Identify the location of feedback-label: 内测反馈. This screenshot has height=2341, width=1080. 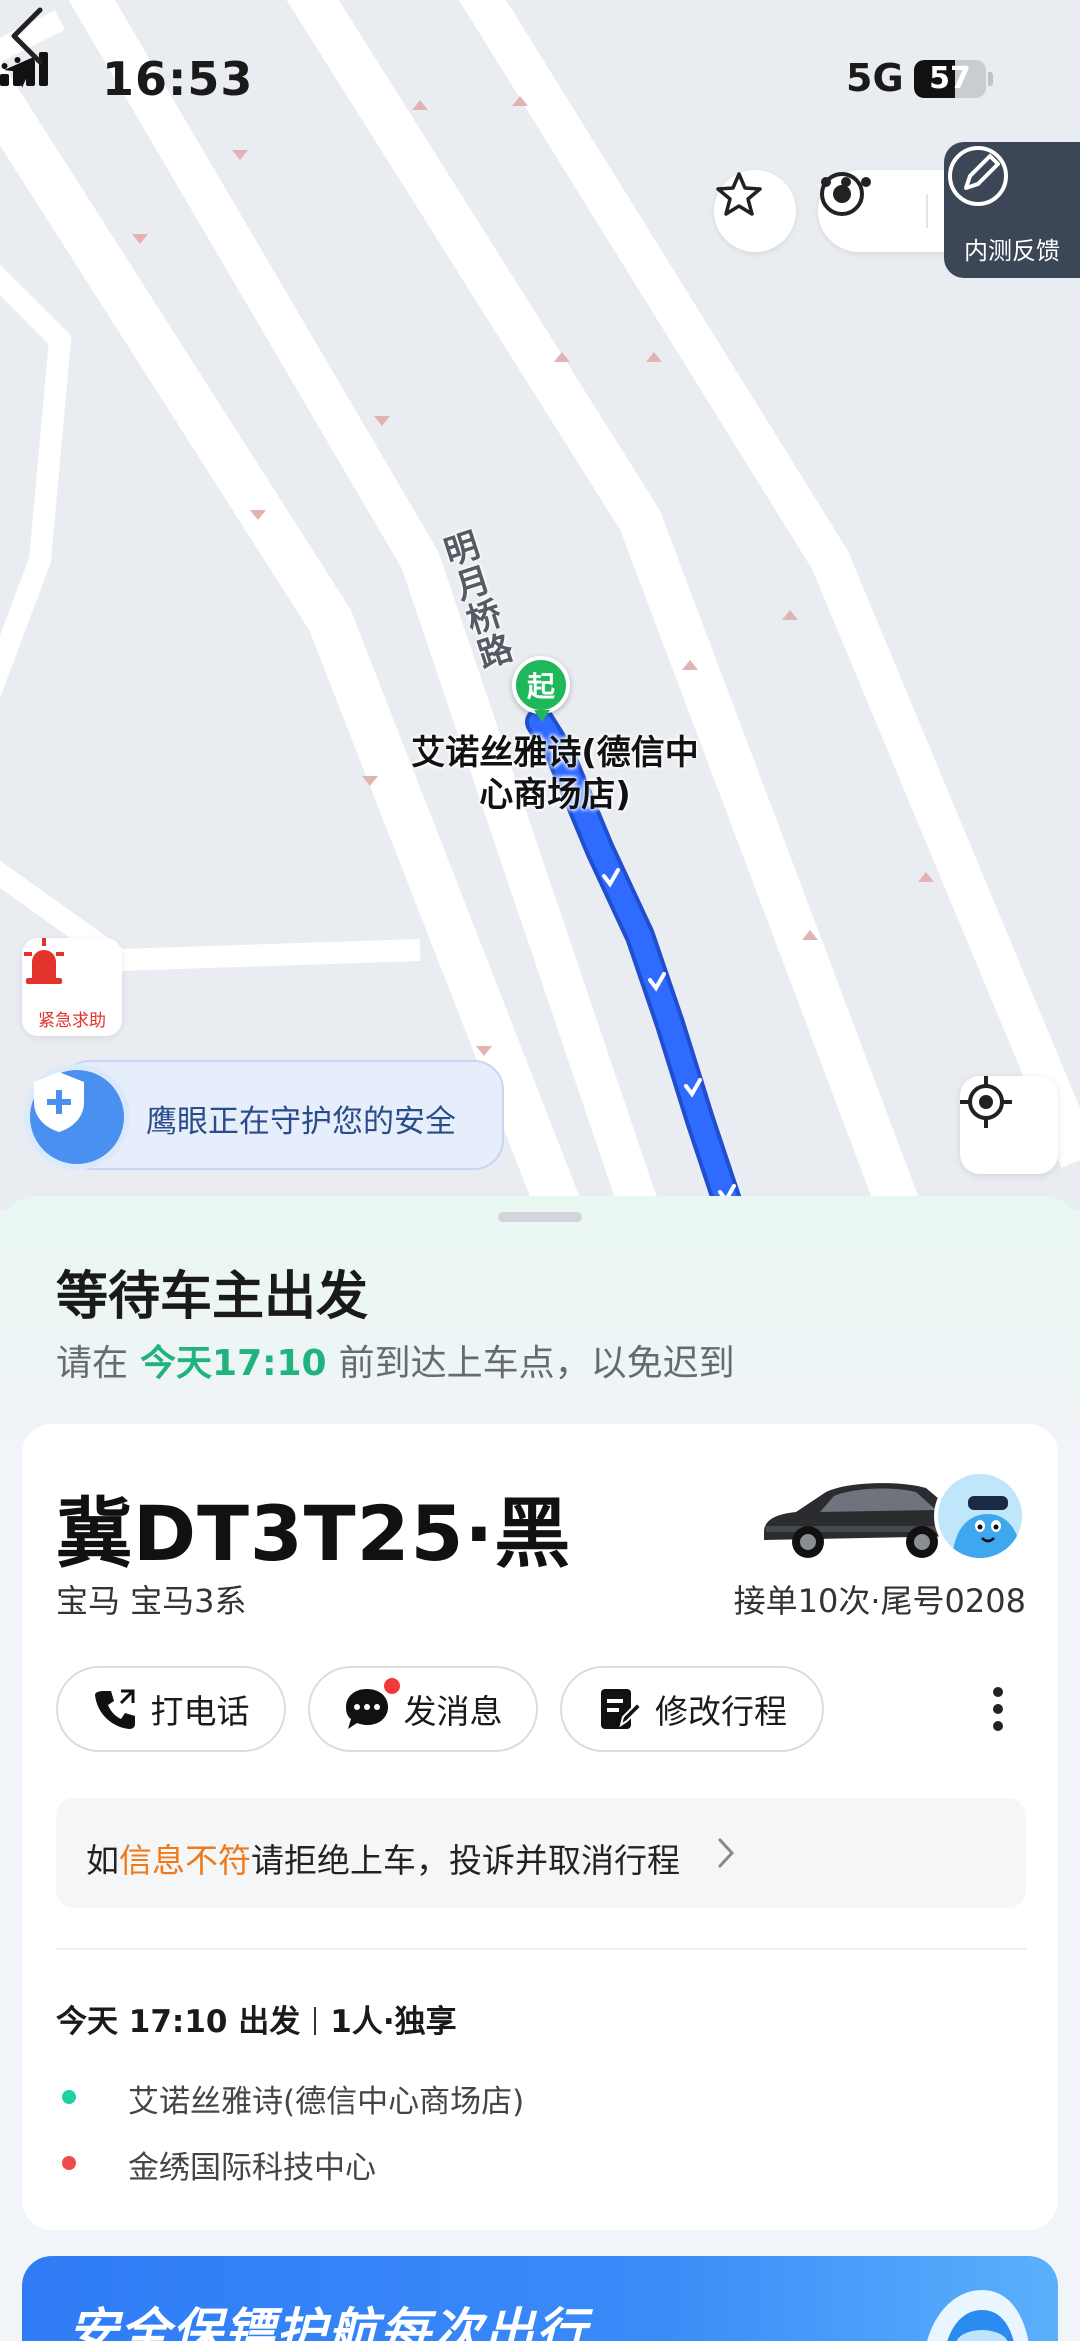
(1012, 251).